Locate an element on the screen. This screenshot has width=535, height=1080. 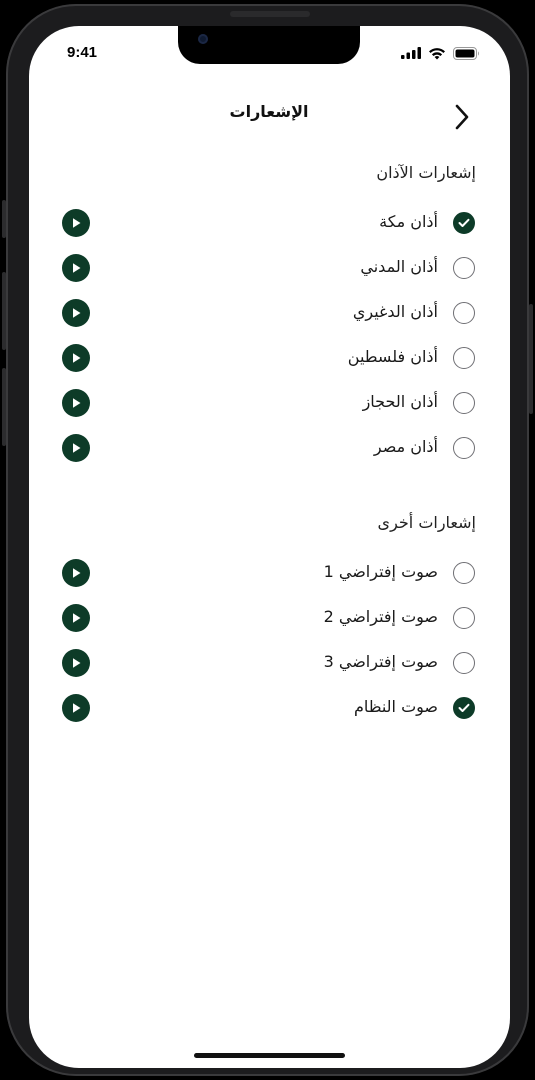
earpiece-speaker is located at coordinates (270, 14).